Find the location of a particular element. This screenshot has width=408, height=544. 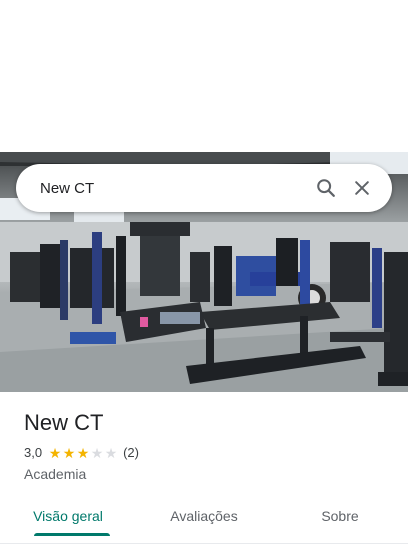

place-tabs: Visão geral Avaliações Sobre is located at coordinates (204, 516).